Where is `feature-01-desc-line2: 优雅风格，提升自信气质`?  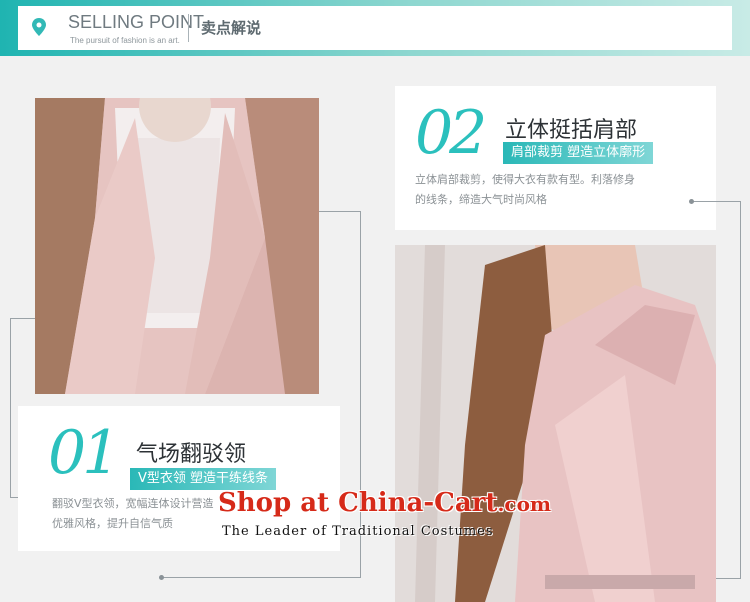 feature-01-desc-line2: 优雅风格，提升自信气质 is located at coordinates (112, 523).